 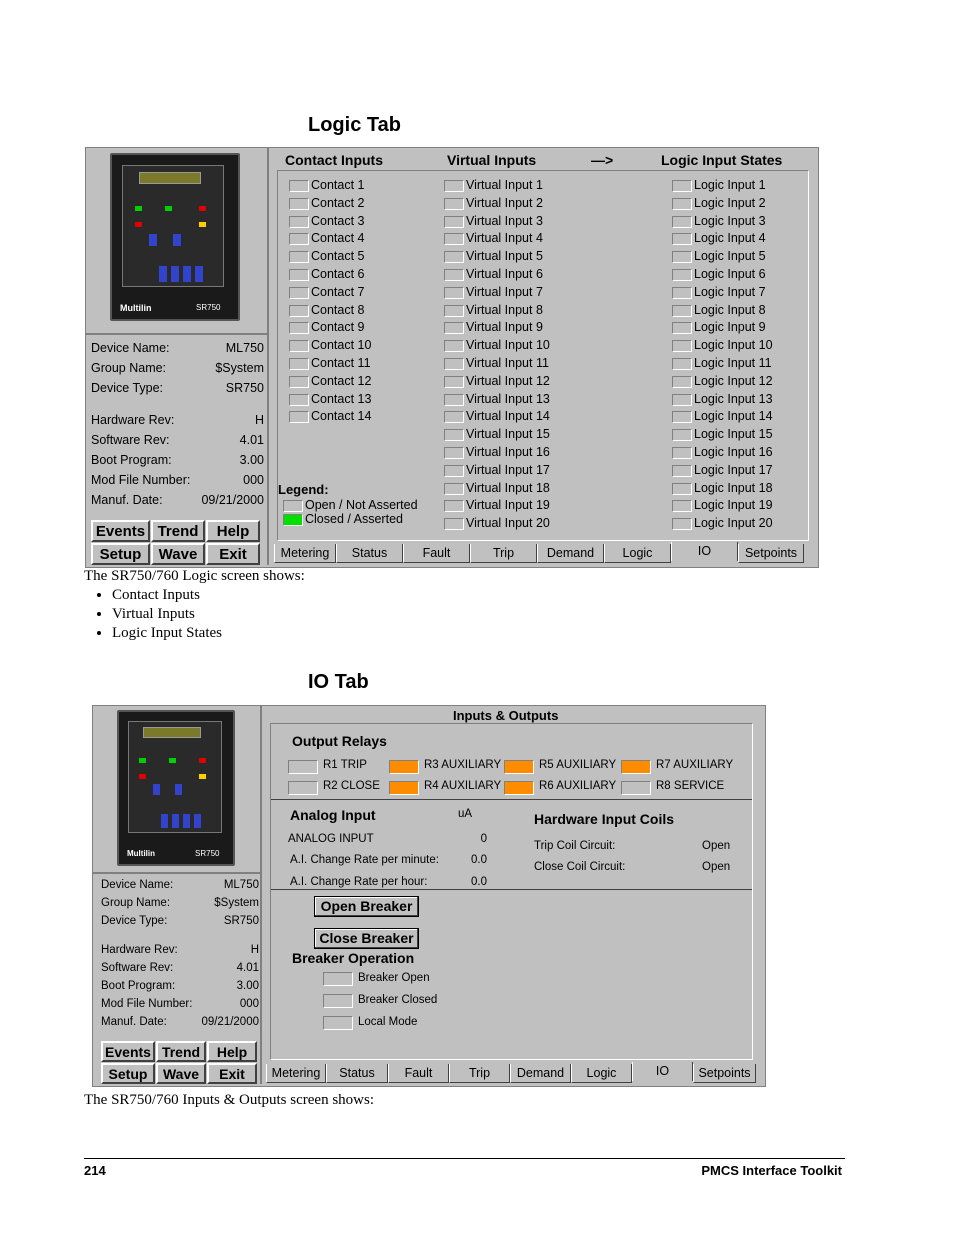 I want to click on legend-closed-swatch, so click(x=293, y=520).